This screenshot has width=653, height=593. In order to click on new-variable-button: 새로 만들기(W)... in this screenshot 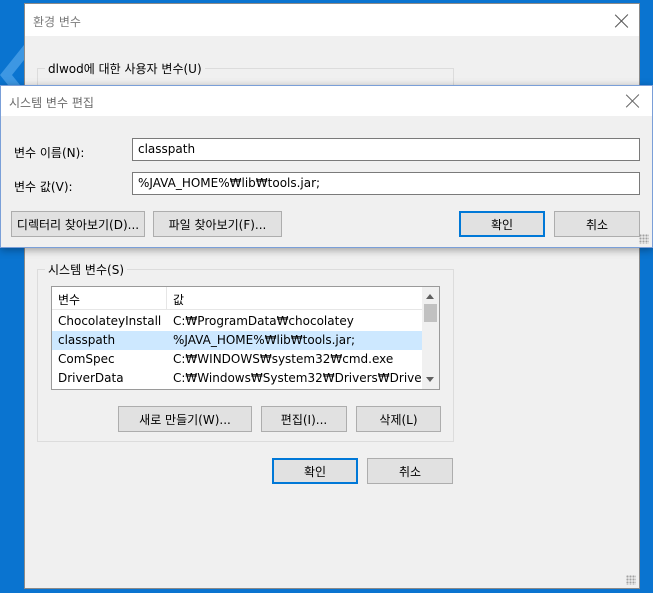, I will do `click(185, 419)`.